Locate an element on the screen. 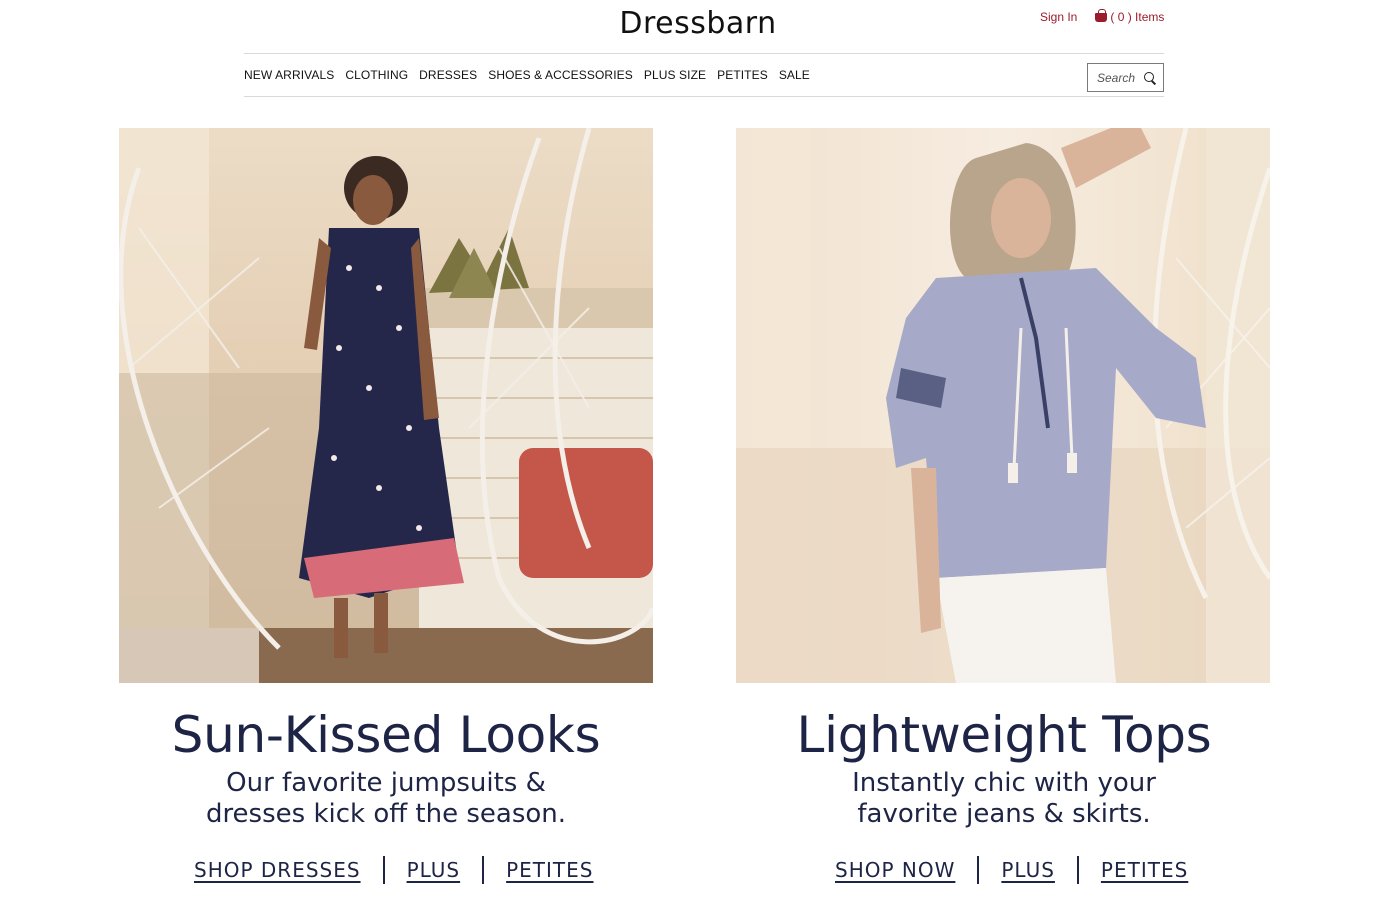  promo-subheading-line: Instantly chic with your is located at coordinates (1004, 783).